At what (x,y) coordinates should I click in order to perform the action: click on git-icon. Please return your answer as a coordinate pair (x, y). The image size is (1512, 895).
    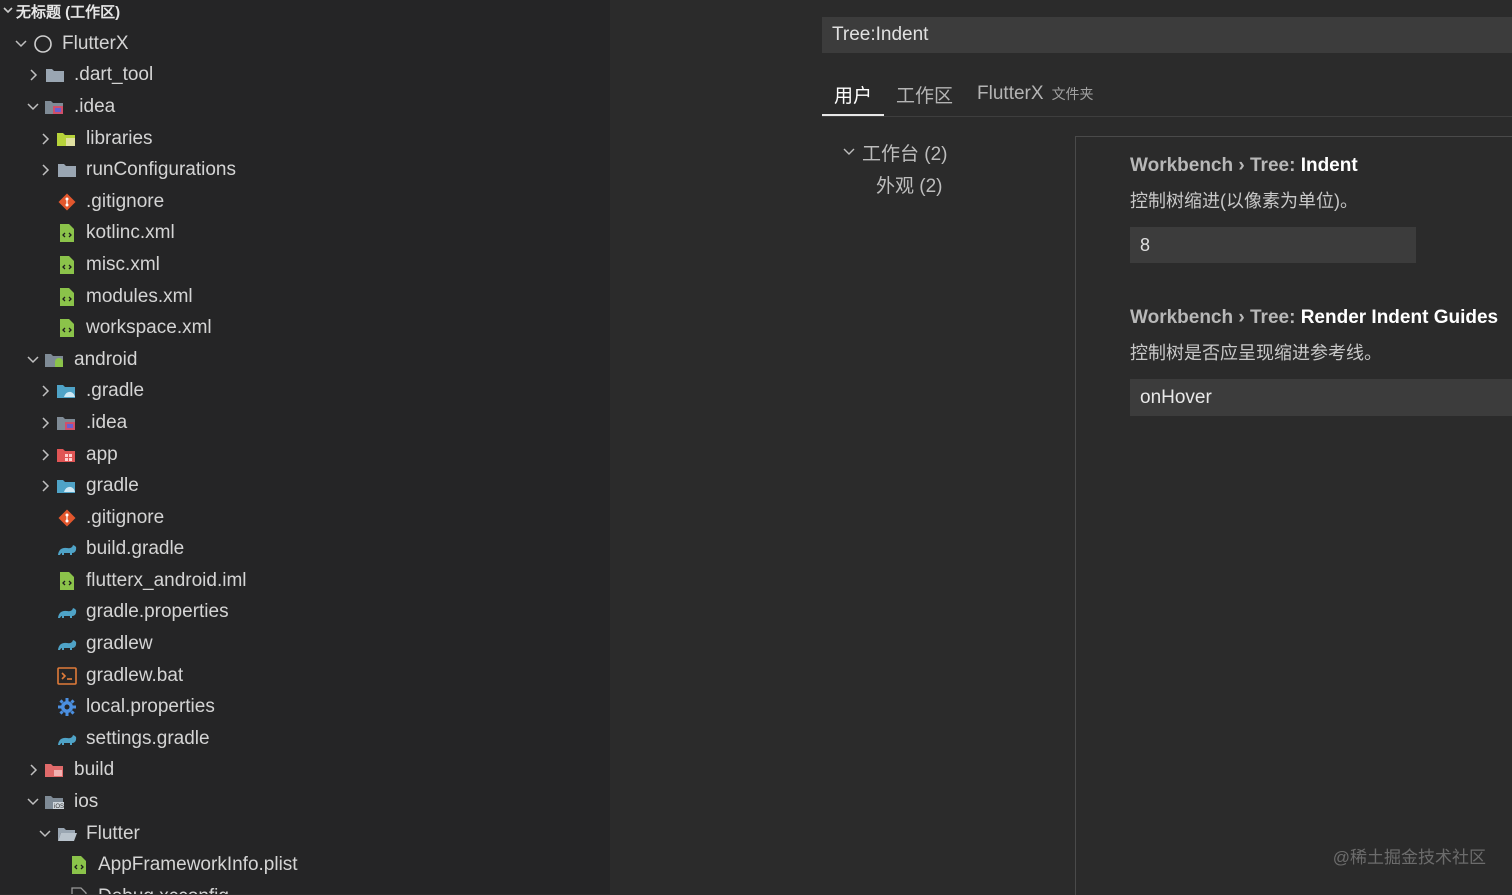
    Looking at the image, I should click on (67, 202).